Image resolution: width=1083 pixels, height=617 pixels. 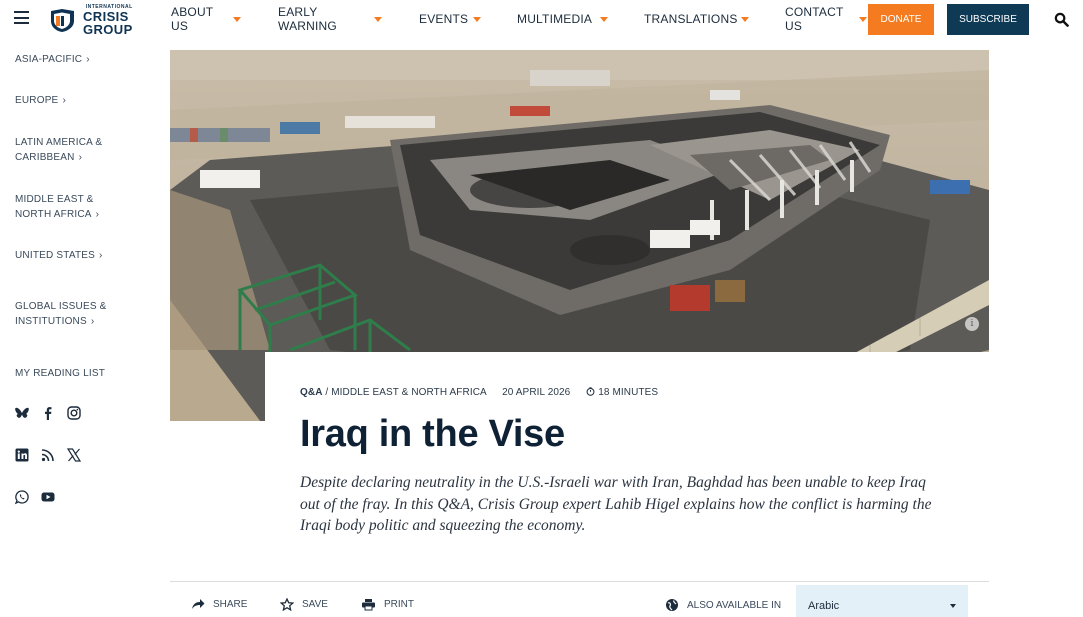 What do you see at coordinates (901, 19) in the screenshot?
I see `donate-button: DONATE` at bounding box center [901, 19].